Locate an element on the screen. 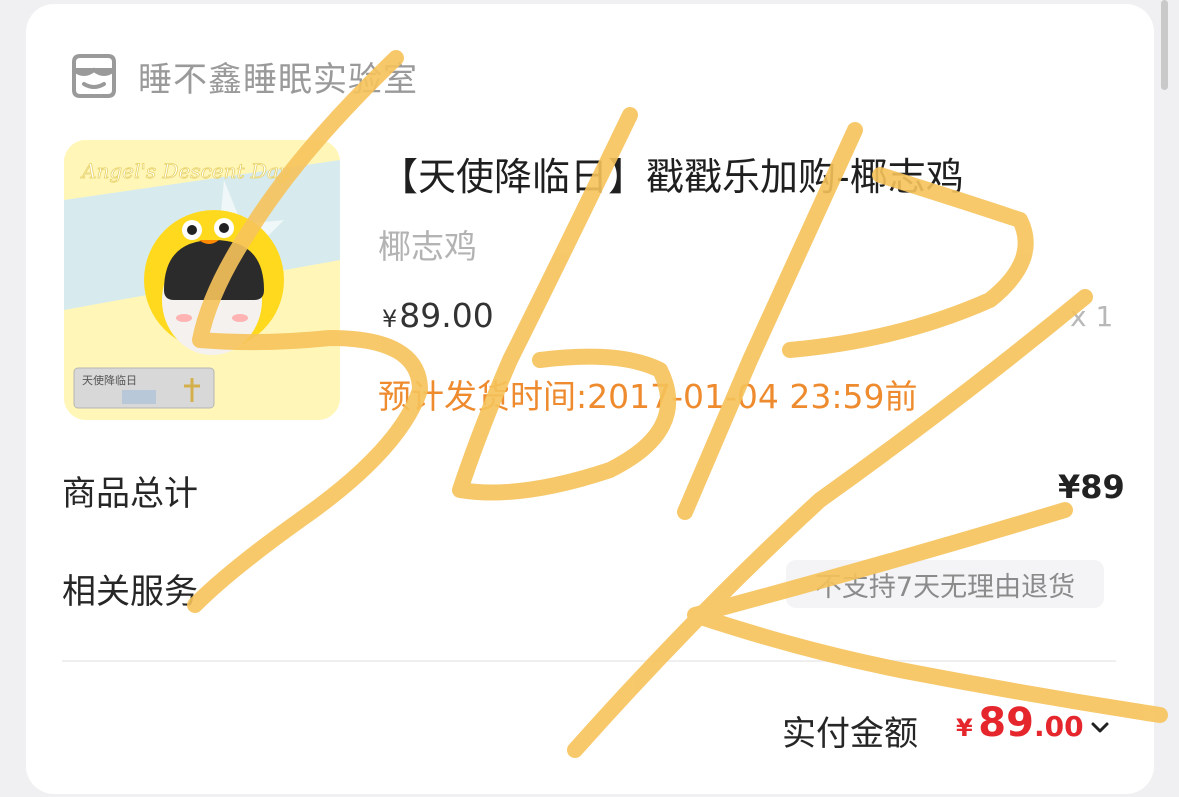 The width and height of the screenshot is (1179, 797). payment-amount: ¥ 89.00 is located at coordinates (1020, 723).